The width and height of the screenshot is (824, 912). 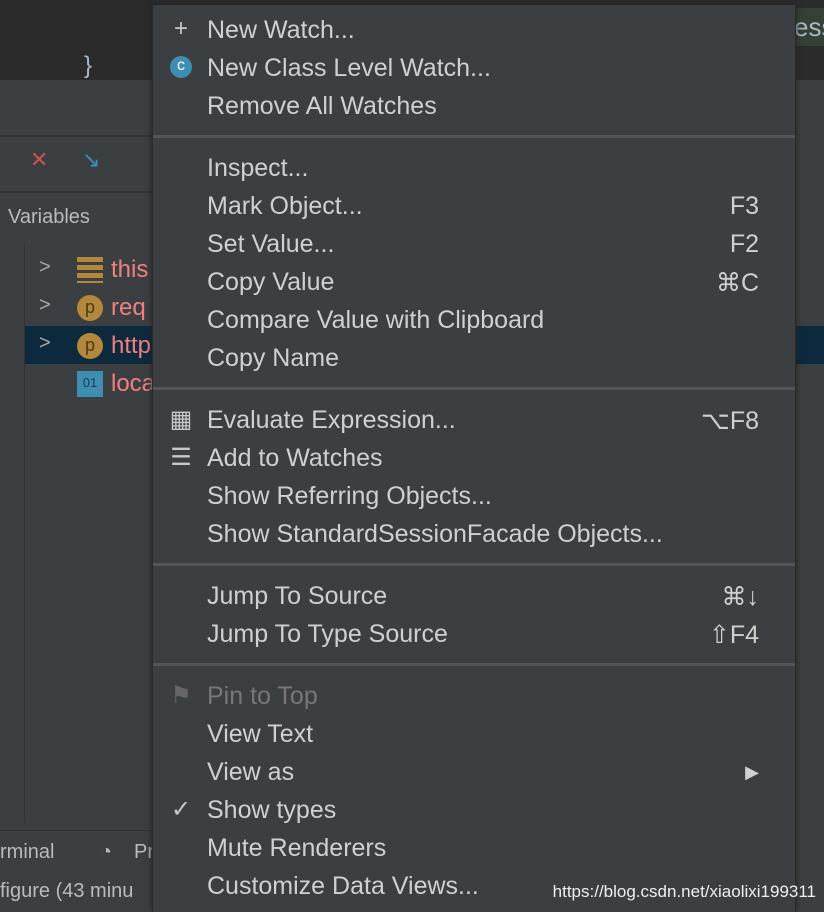 I want to click on primitive-icon: 01, so click(x=90, y=384).